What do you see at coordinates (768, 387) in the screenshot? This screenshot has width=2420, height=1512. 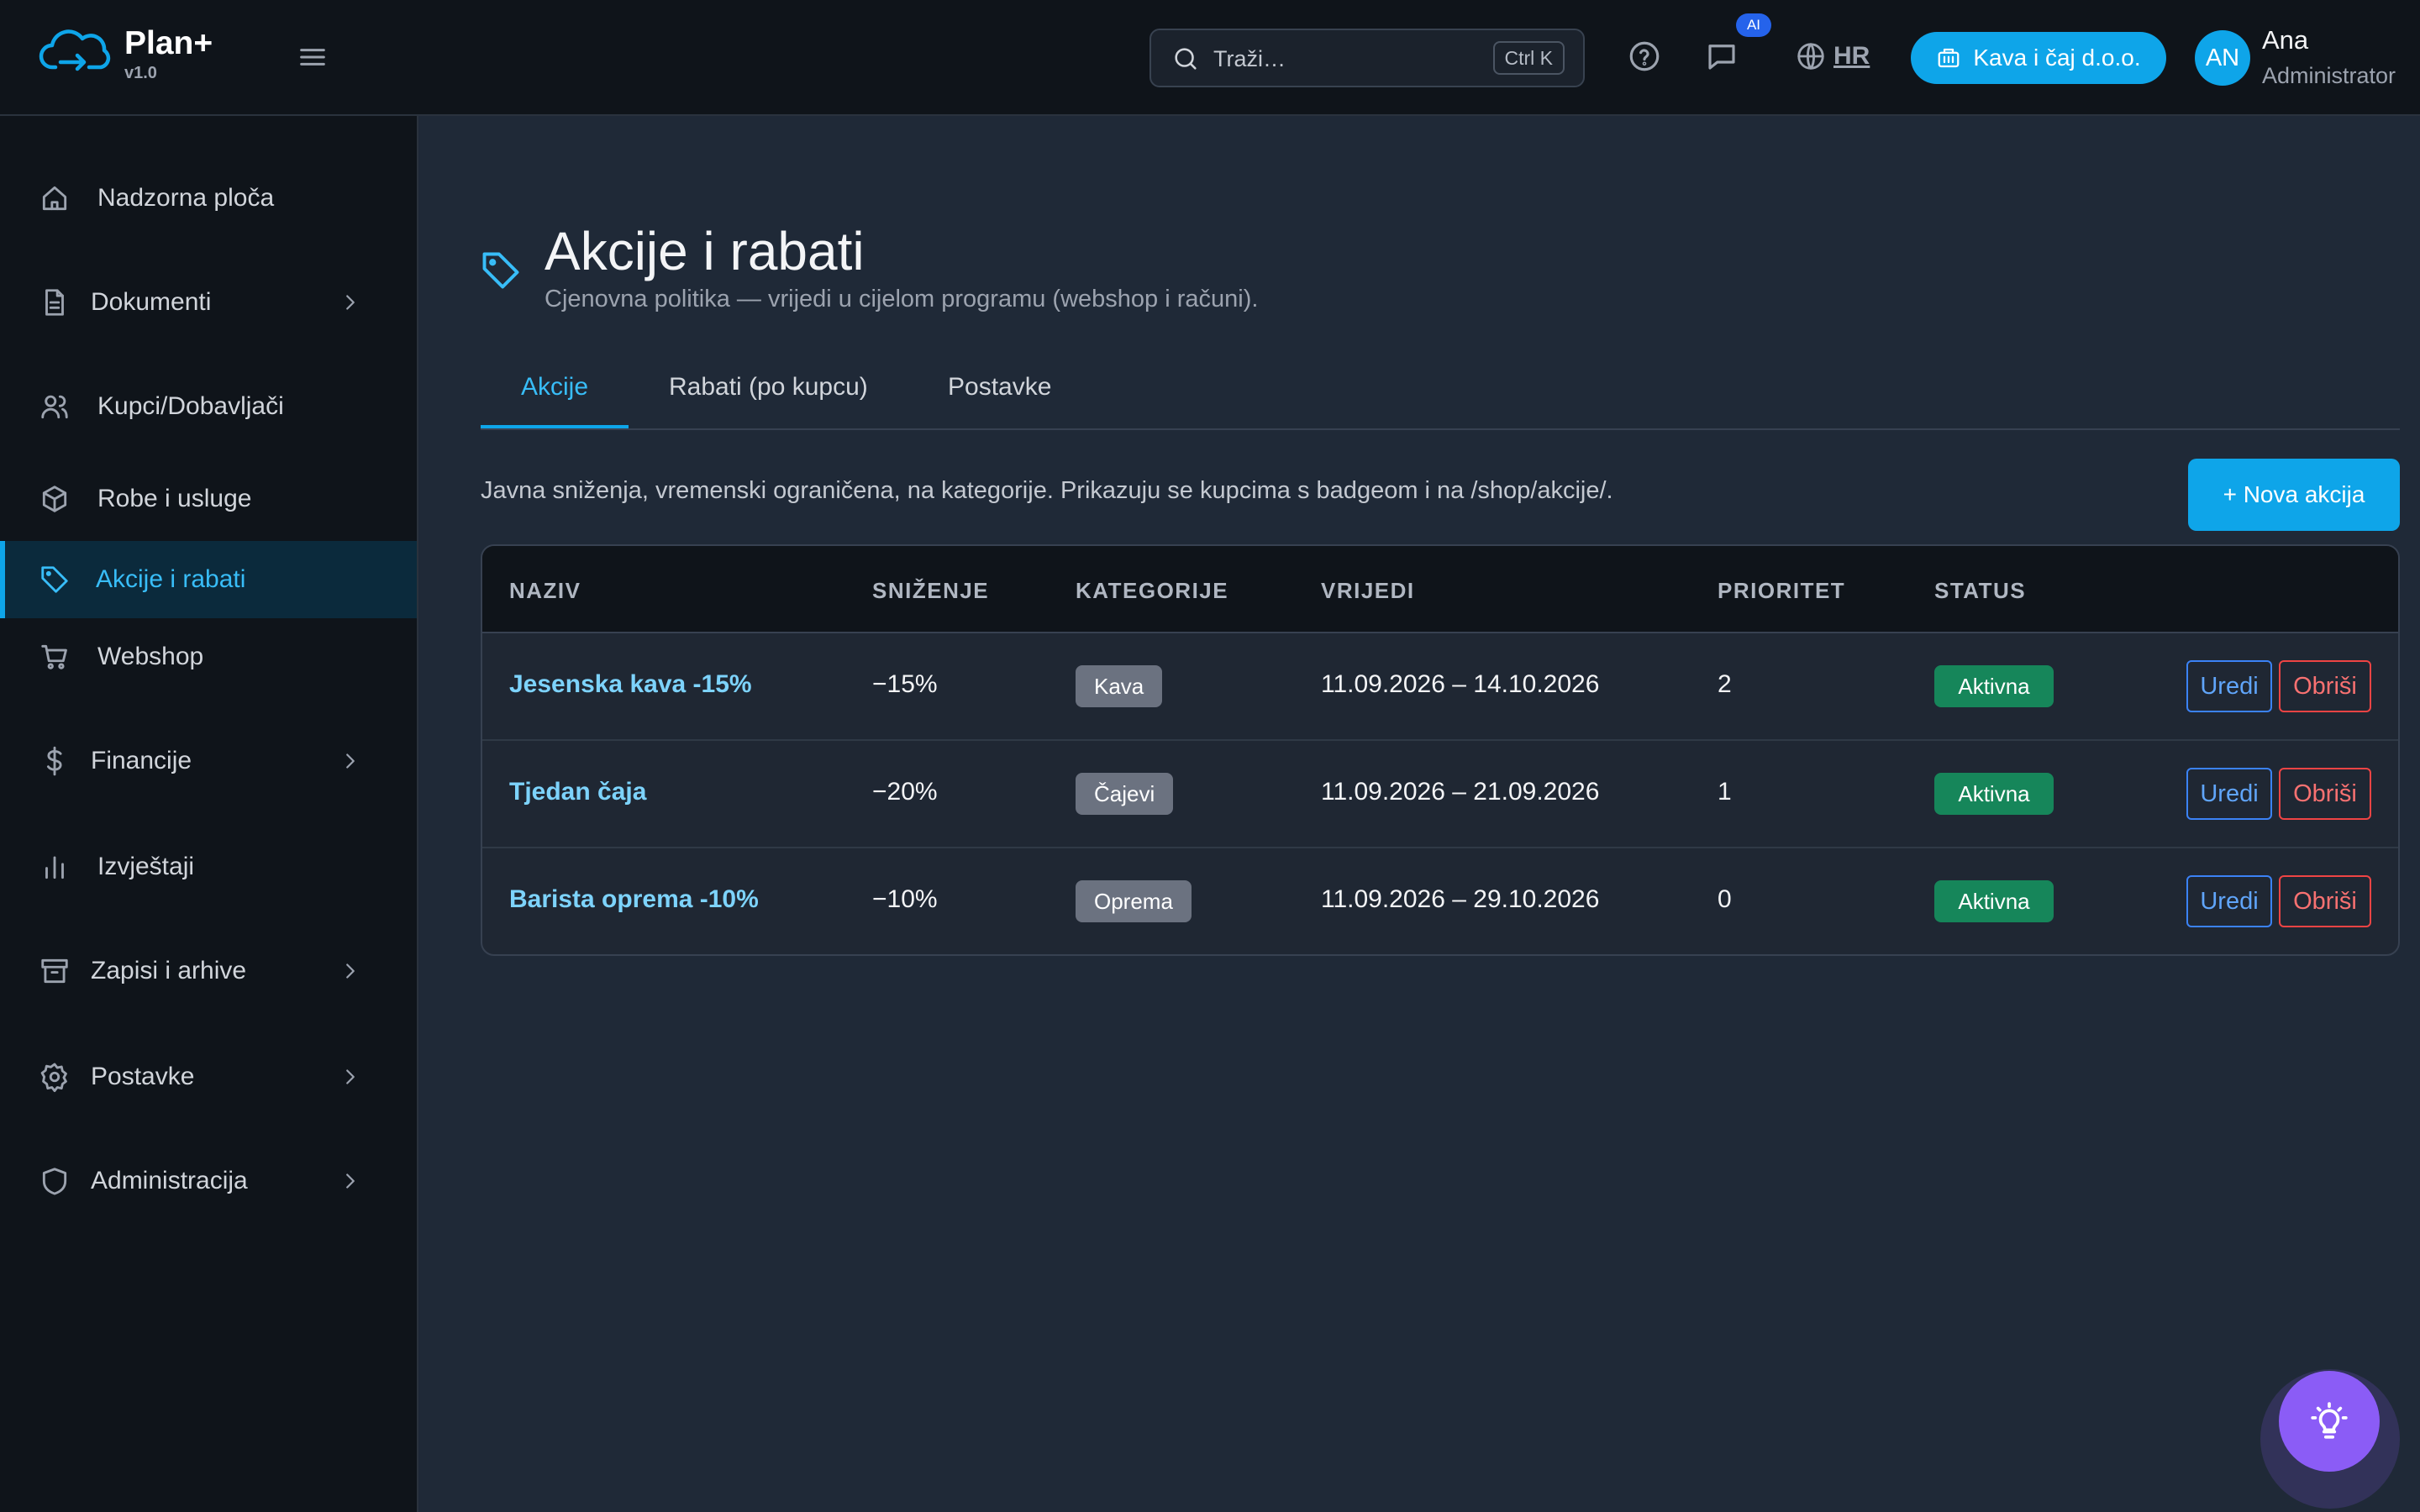 I see `tab-customer-discounts: Rabati (po kupcu)` at bounding box center [768, 387].